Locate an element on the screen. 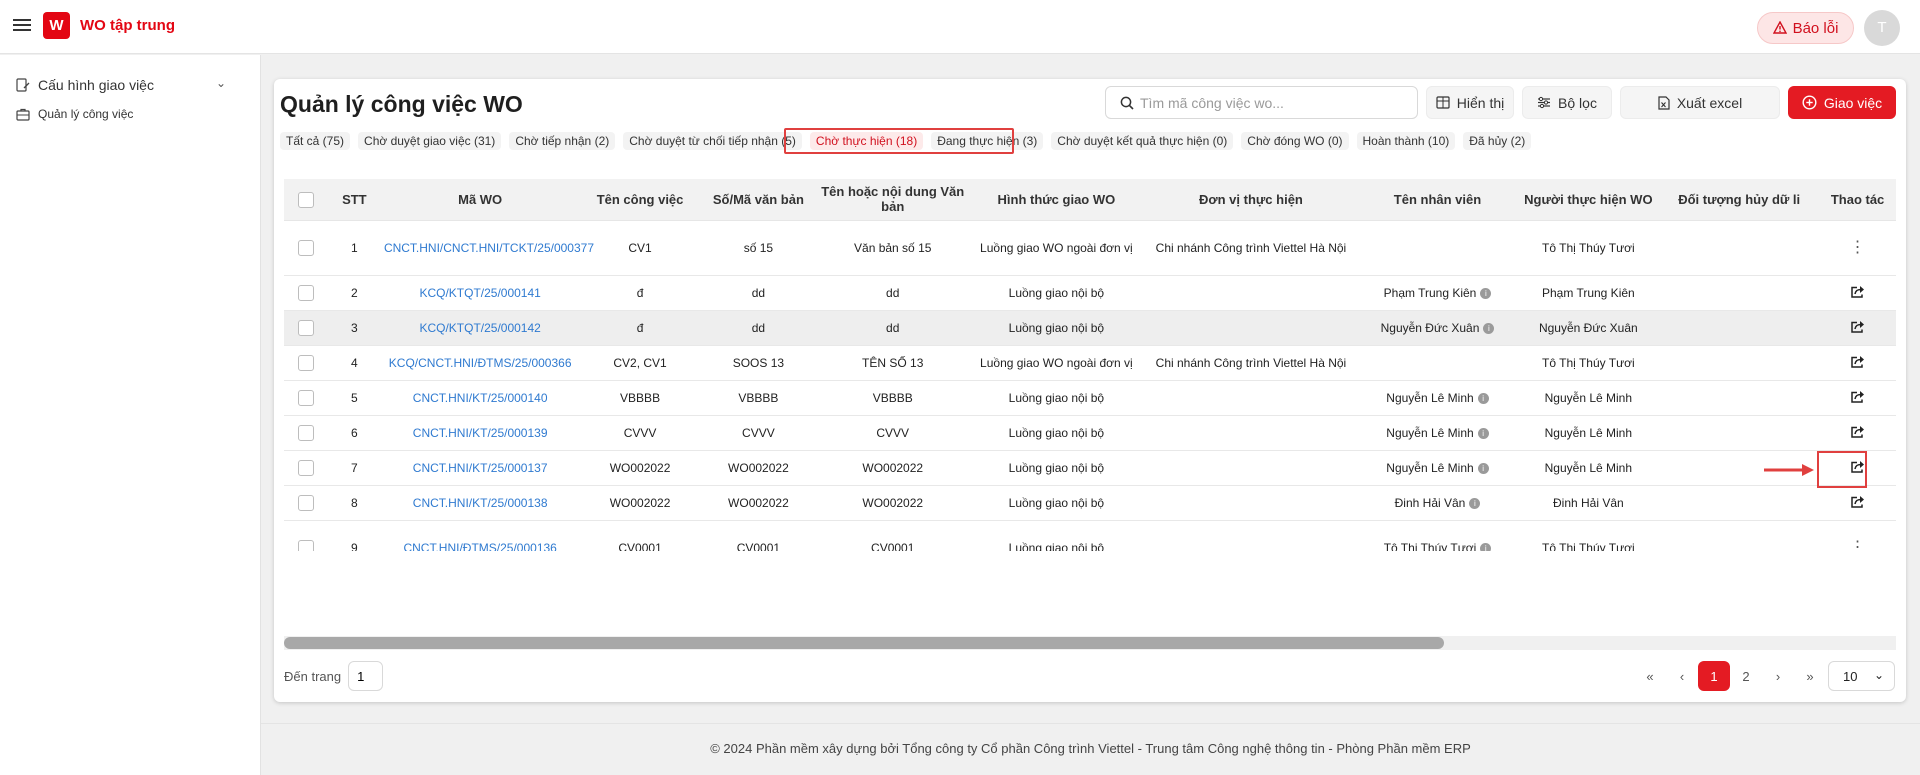  cell-doc-name: CV0001 is located at coordinates (893, 535).